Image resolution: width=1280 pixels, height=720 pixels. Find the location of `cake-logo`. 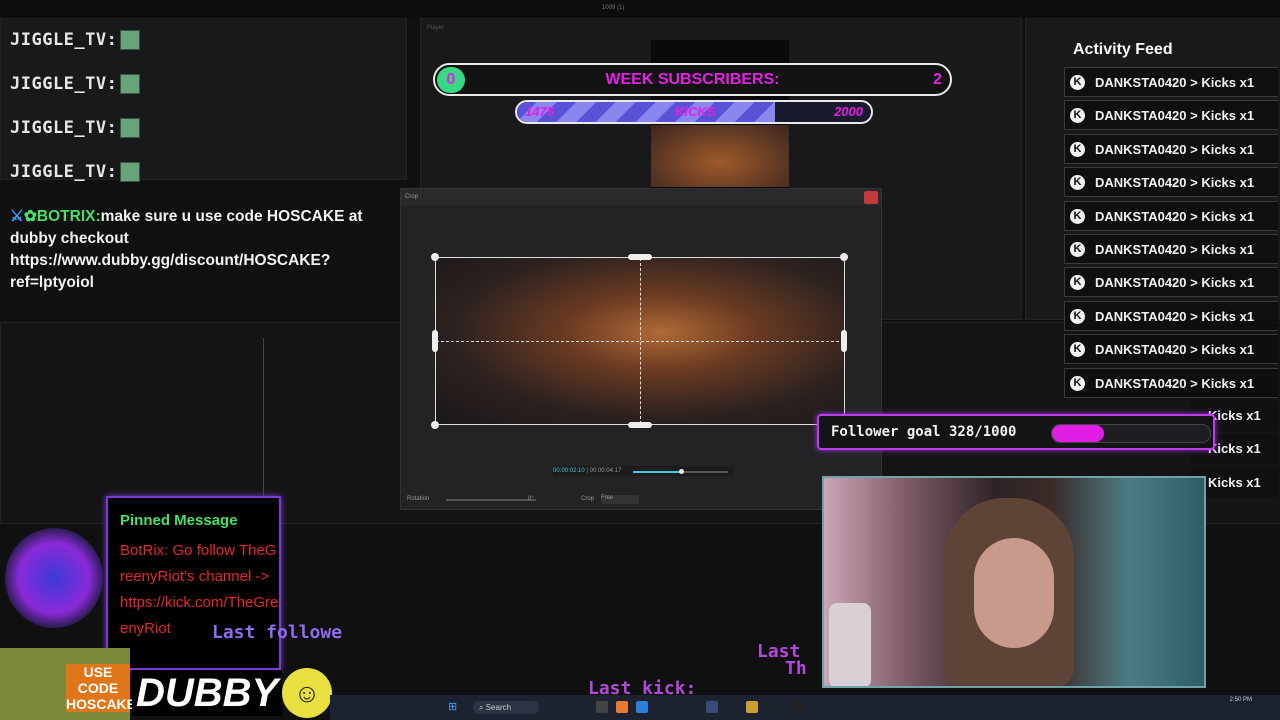

cake-logo is located at coordinates (54, 578).